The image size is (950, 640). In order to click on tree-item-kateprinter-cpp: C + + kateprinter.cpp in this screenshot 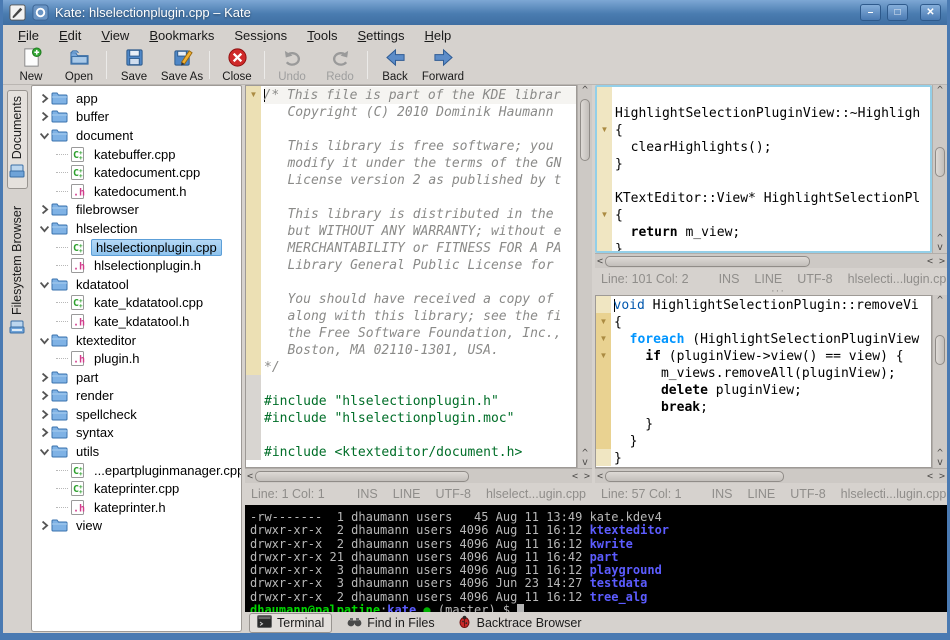, I will do `click(136, 488)`.